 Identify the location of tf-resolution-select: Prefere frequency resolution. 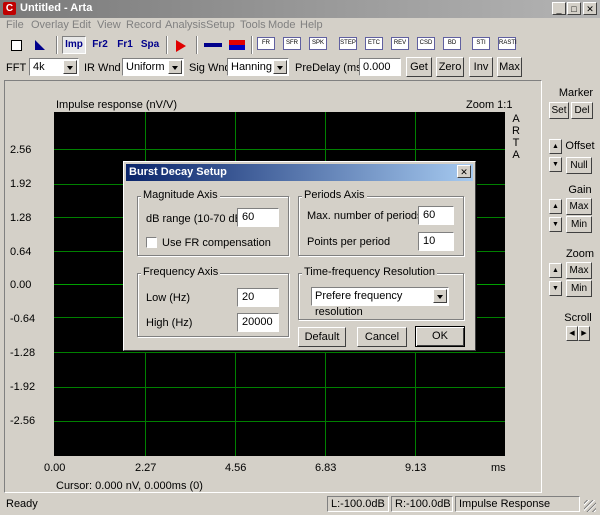
(380, 302).